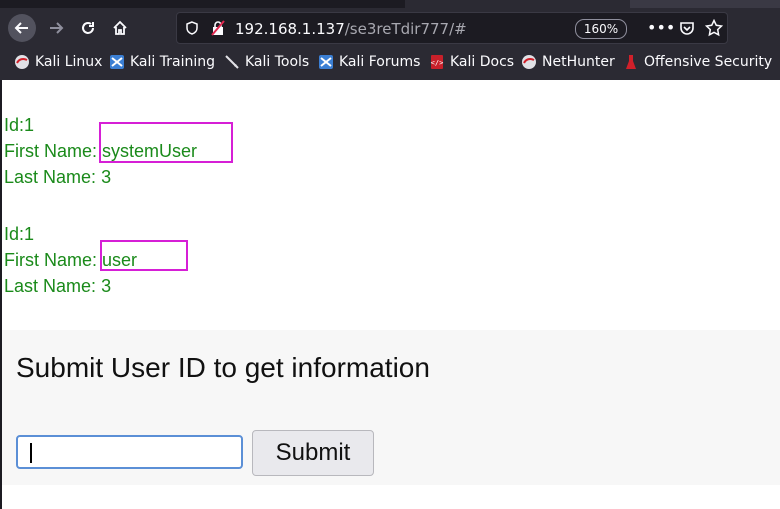 The image size is (780, 509). I want to click on bookmark-star-icon, so click(714, 28).